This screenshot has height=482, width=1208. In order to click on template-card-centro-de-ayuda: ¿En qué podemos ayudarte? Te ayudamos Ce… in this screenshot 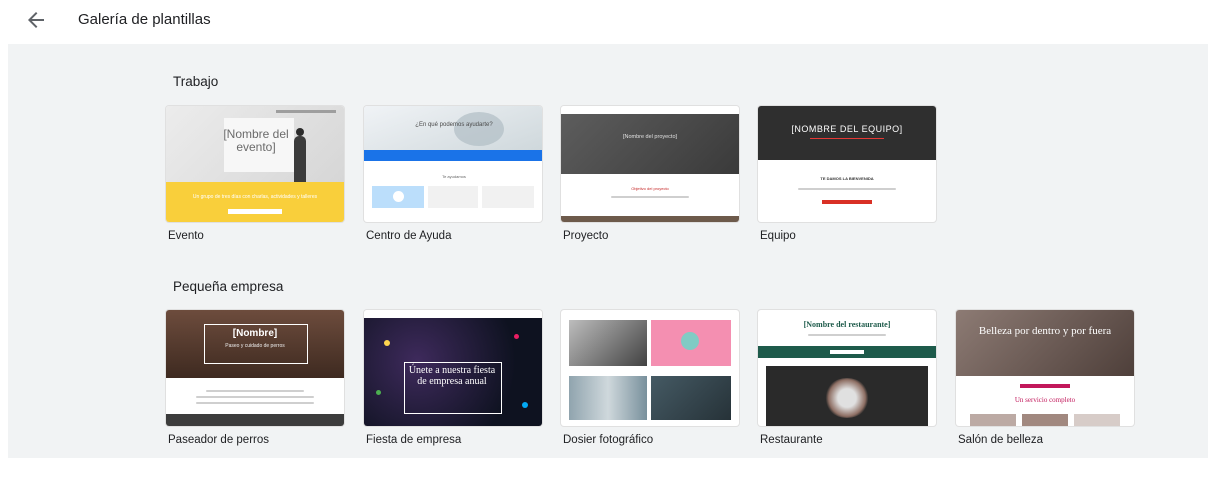, I will do `click(453, 174)`.